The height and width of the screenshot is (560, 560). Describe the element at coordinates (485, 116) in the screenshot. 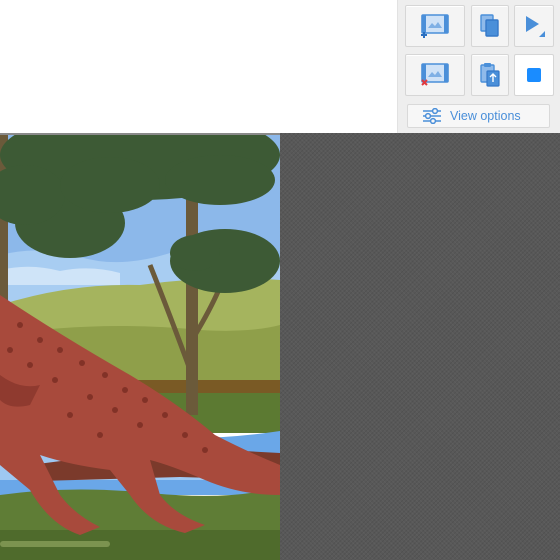

I see `view-options-label: View options` at that location.